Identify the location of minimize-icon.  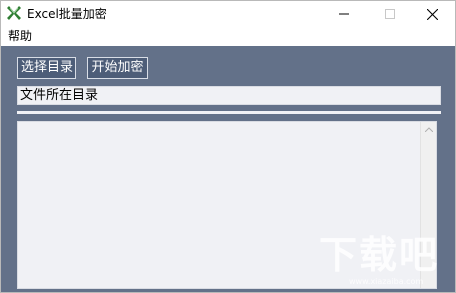
(344, 14).